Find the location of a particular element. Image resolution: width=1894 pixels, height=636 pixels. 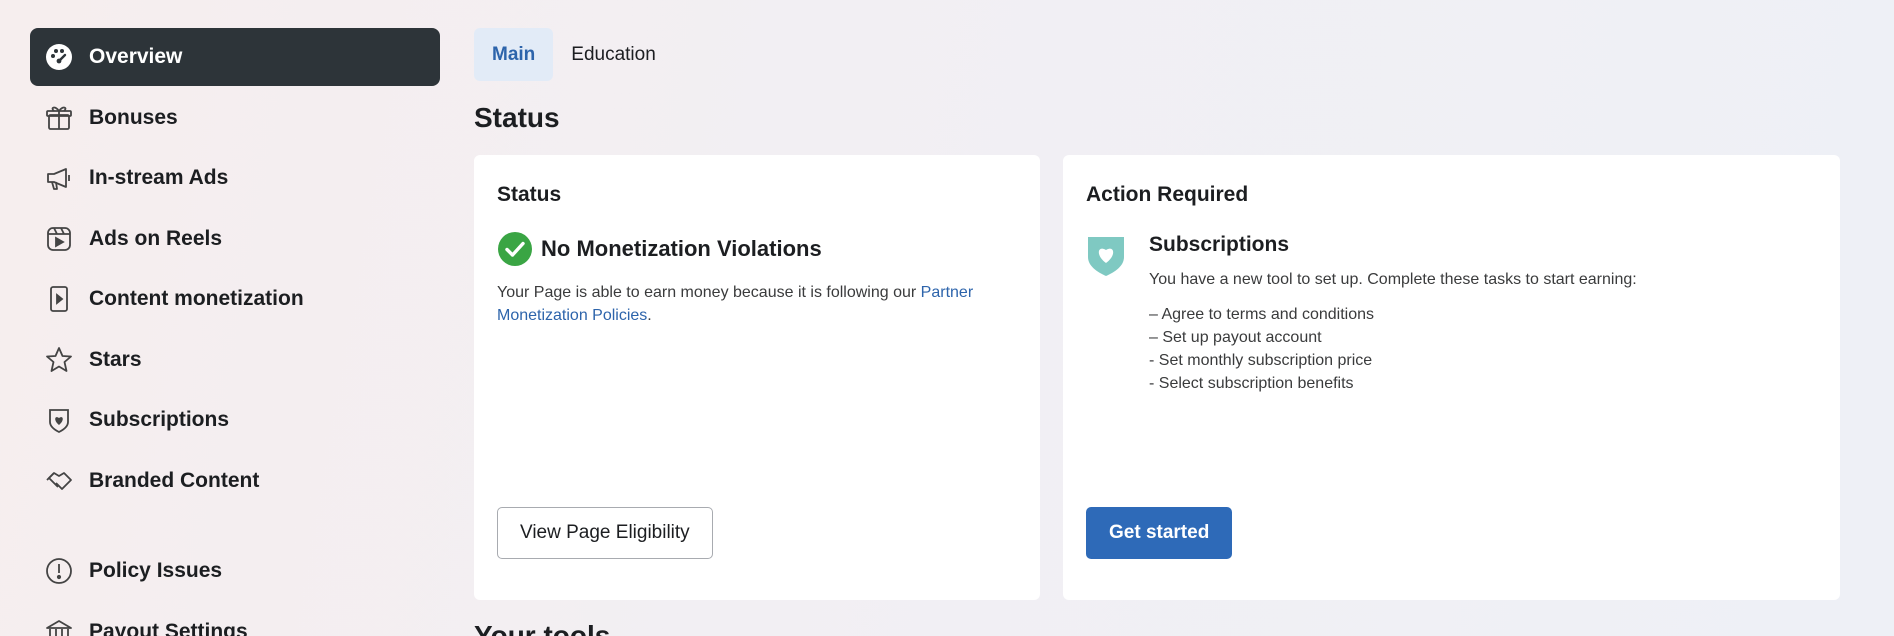

section-title-status: Status is located at coordinates (517, 117).